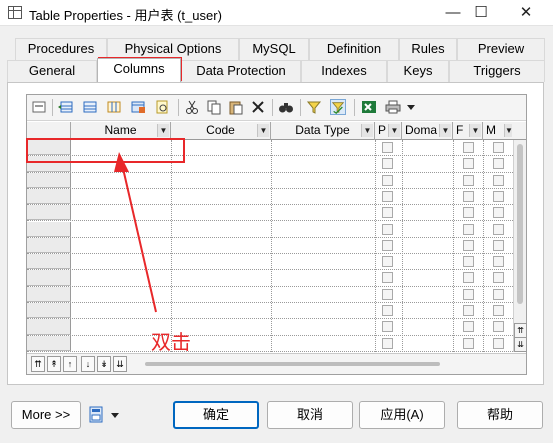  Describe the element at coordinates (241, 71) in the screenshot. I see `tab-data-protection: Data Protection` at that location.